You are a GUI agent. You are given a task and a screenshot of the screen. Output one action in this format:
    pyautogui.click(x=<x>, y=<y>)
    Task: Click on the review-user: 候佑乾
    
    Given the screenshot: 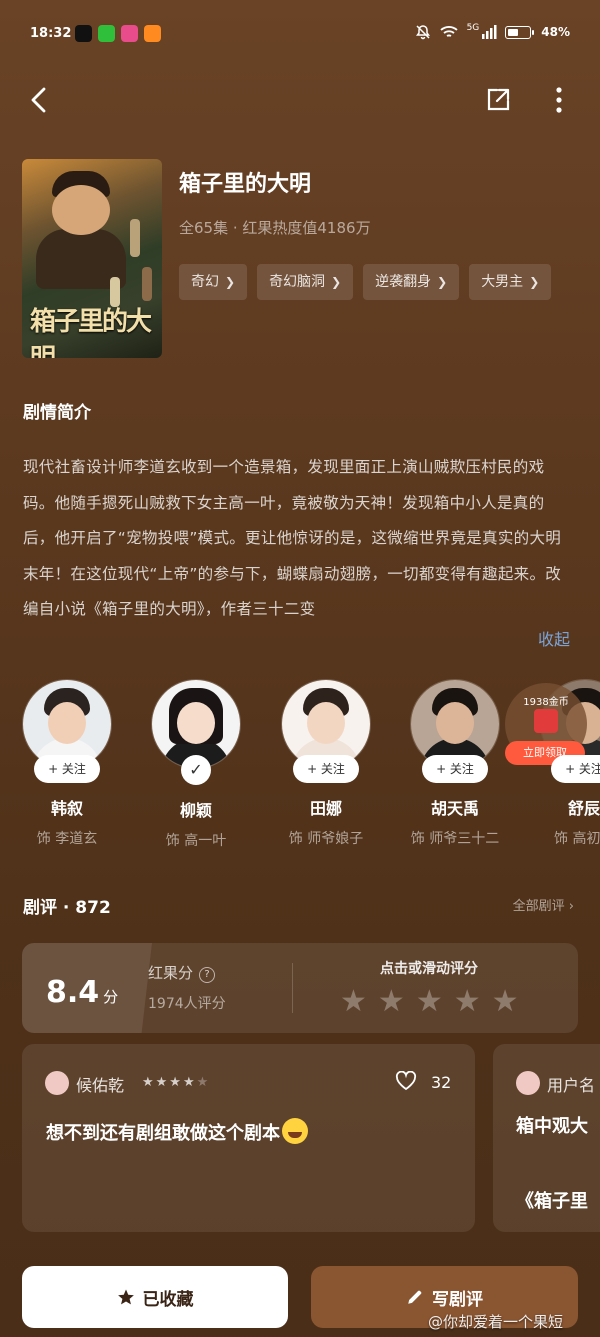 What is the action you would take?
    pyautogui.click(x=100, y=1085)
    